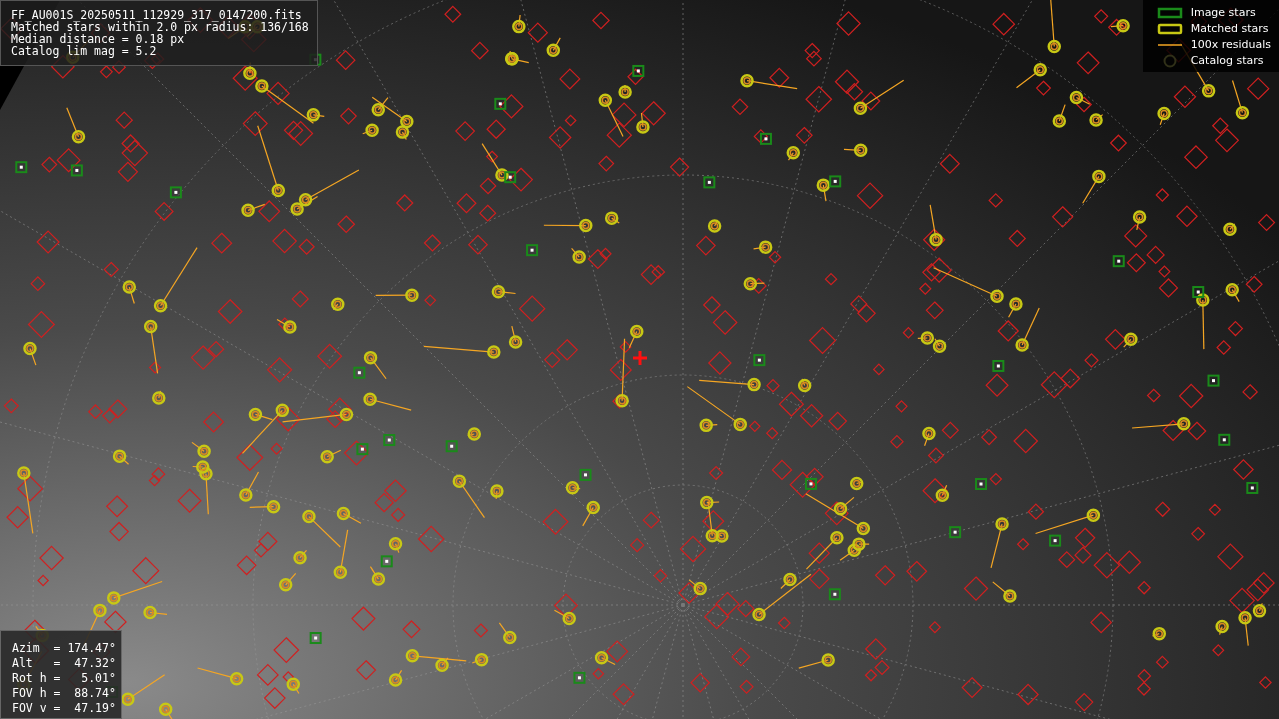 The width and height of the screenshot is (1279, 719). What do you see at coordinates (64, 678) in the screenshot?
I see `pointing-text: Rot h = 5.01°` at bounding box center [64, 678].